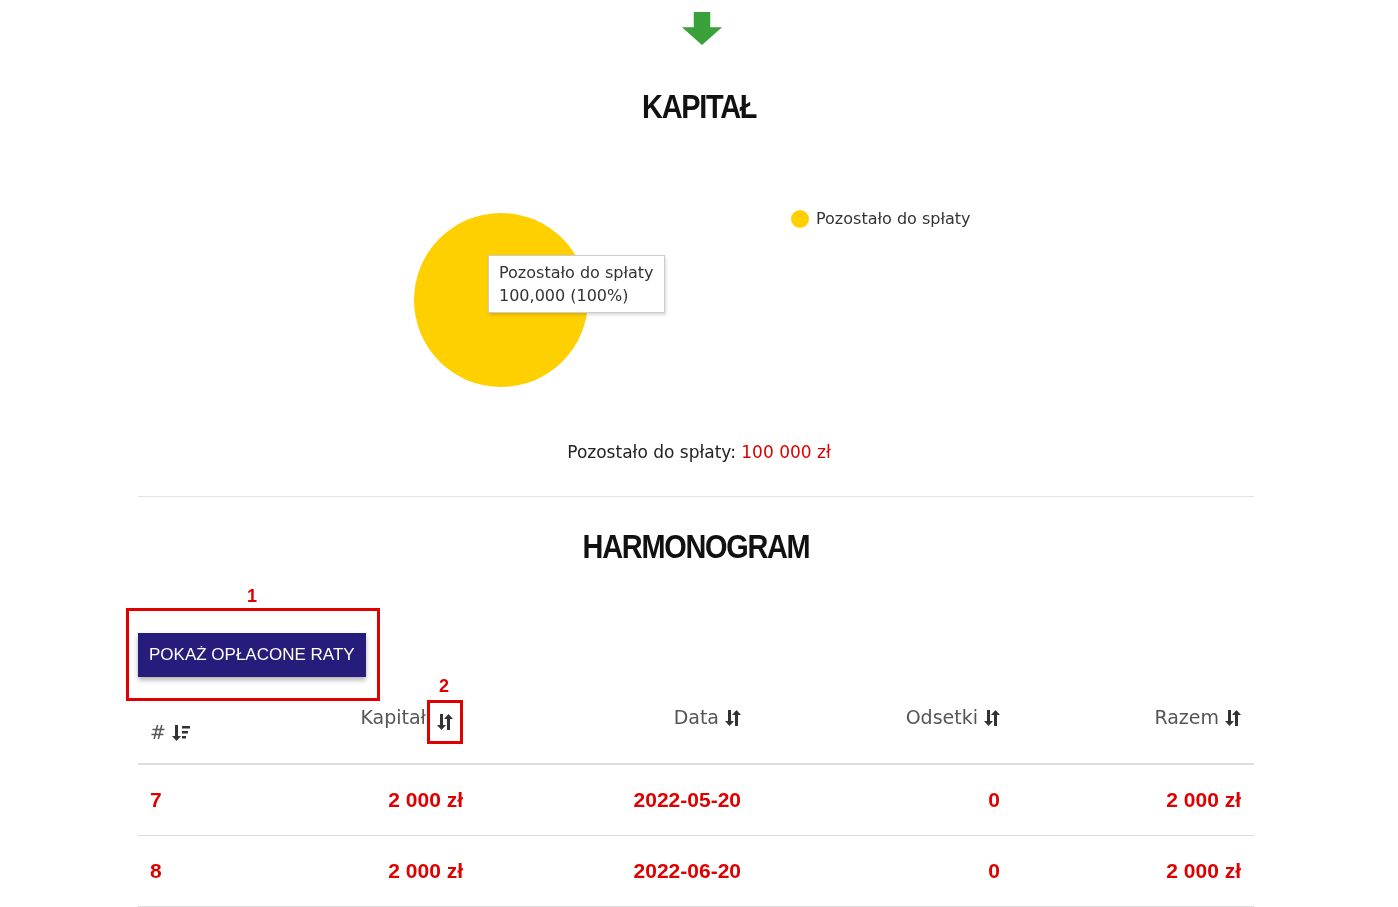  Describe the element at coordinates (941, 717) in the screenshot. I see `column-header: Odsetki` at that location.